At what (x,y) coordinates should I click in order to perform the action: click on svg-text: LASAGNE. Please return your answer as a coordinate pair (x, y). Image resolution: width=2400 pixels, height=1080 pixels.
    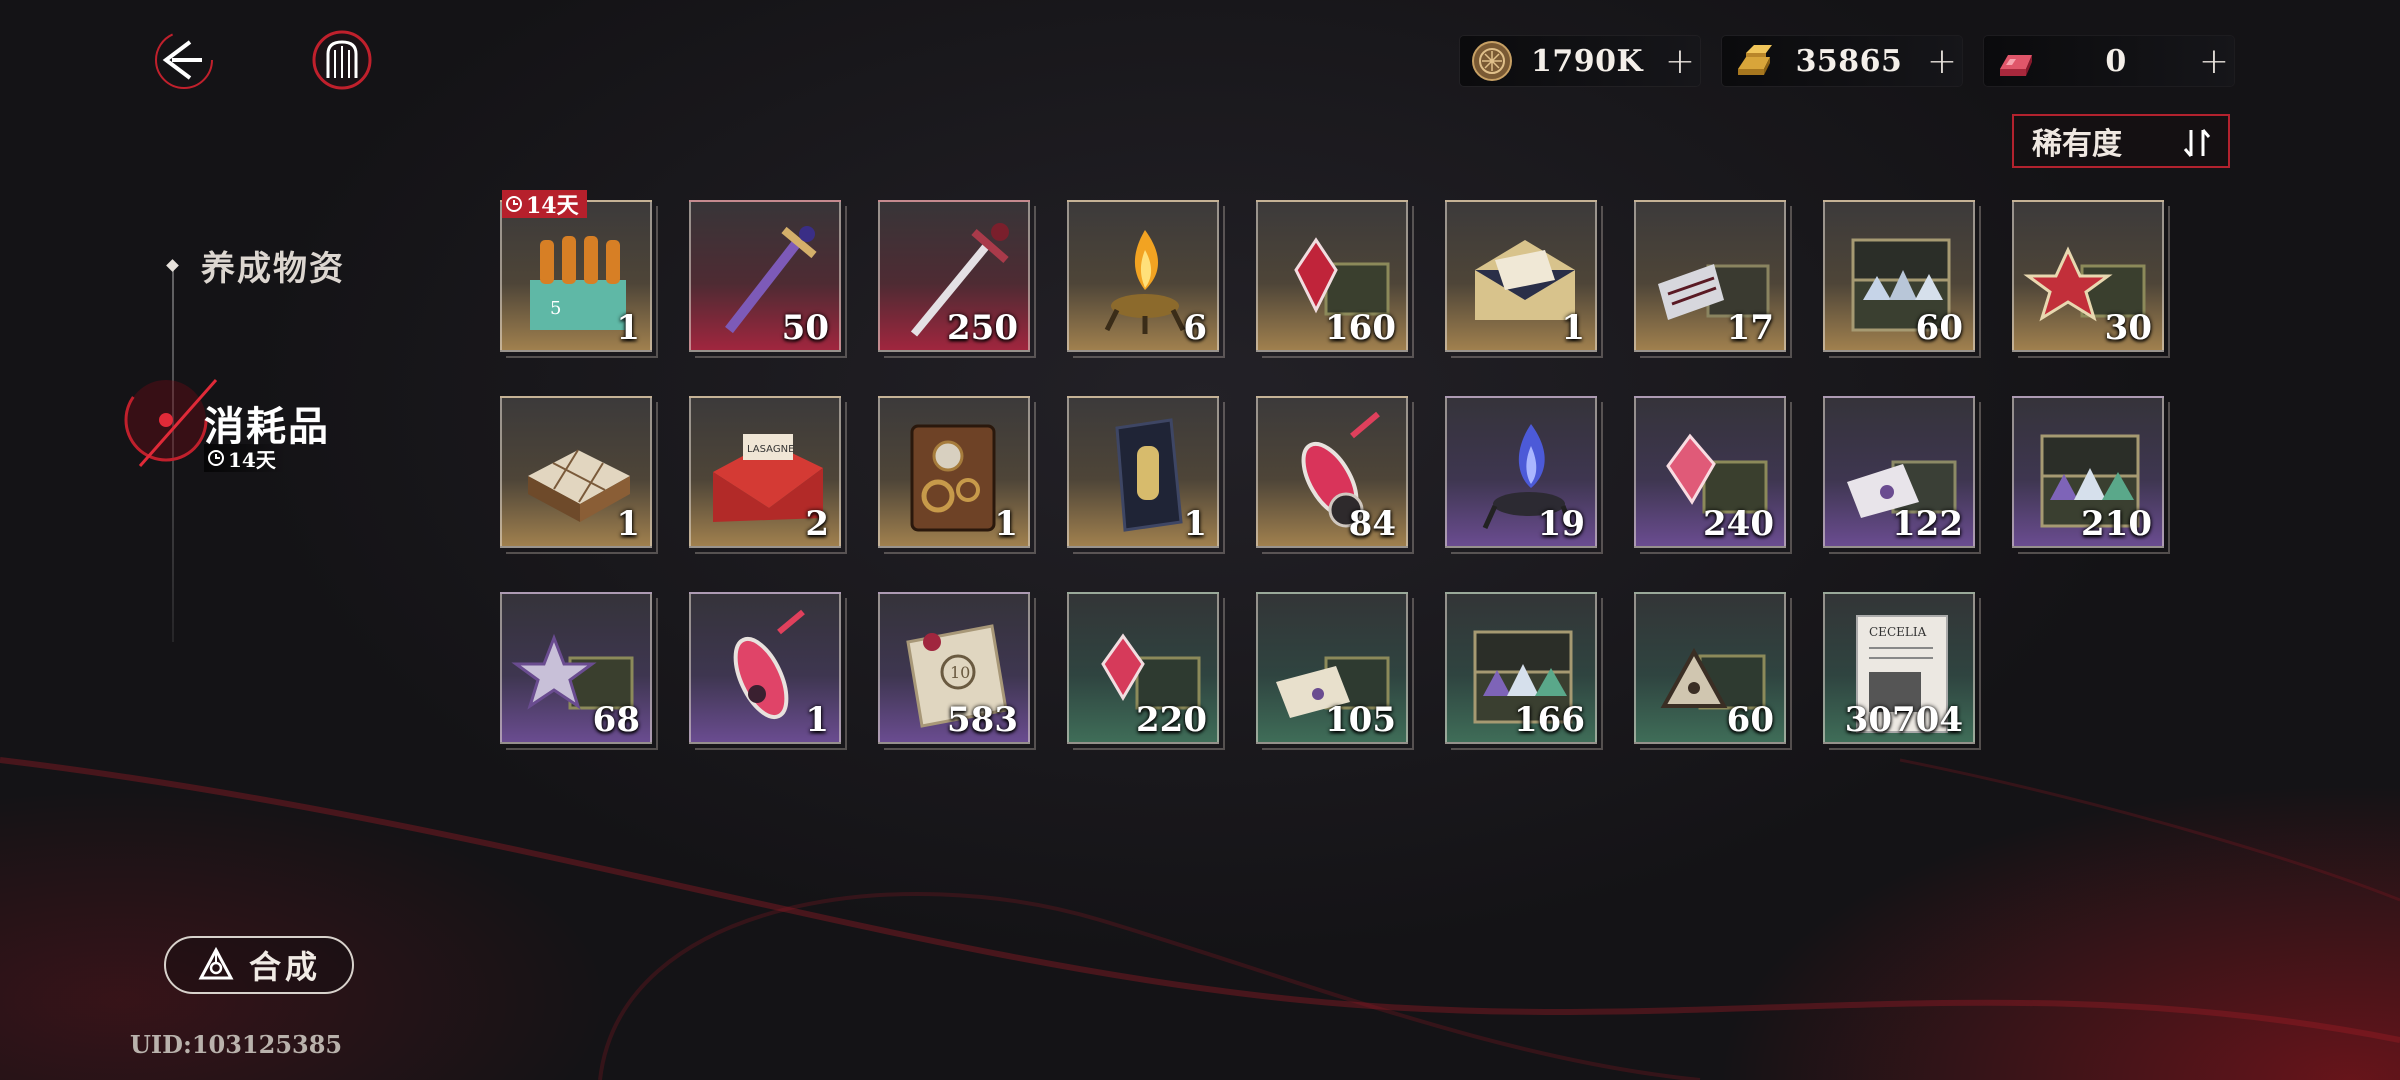
    Looking at the image, I should click on (770, 449).